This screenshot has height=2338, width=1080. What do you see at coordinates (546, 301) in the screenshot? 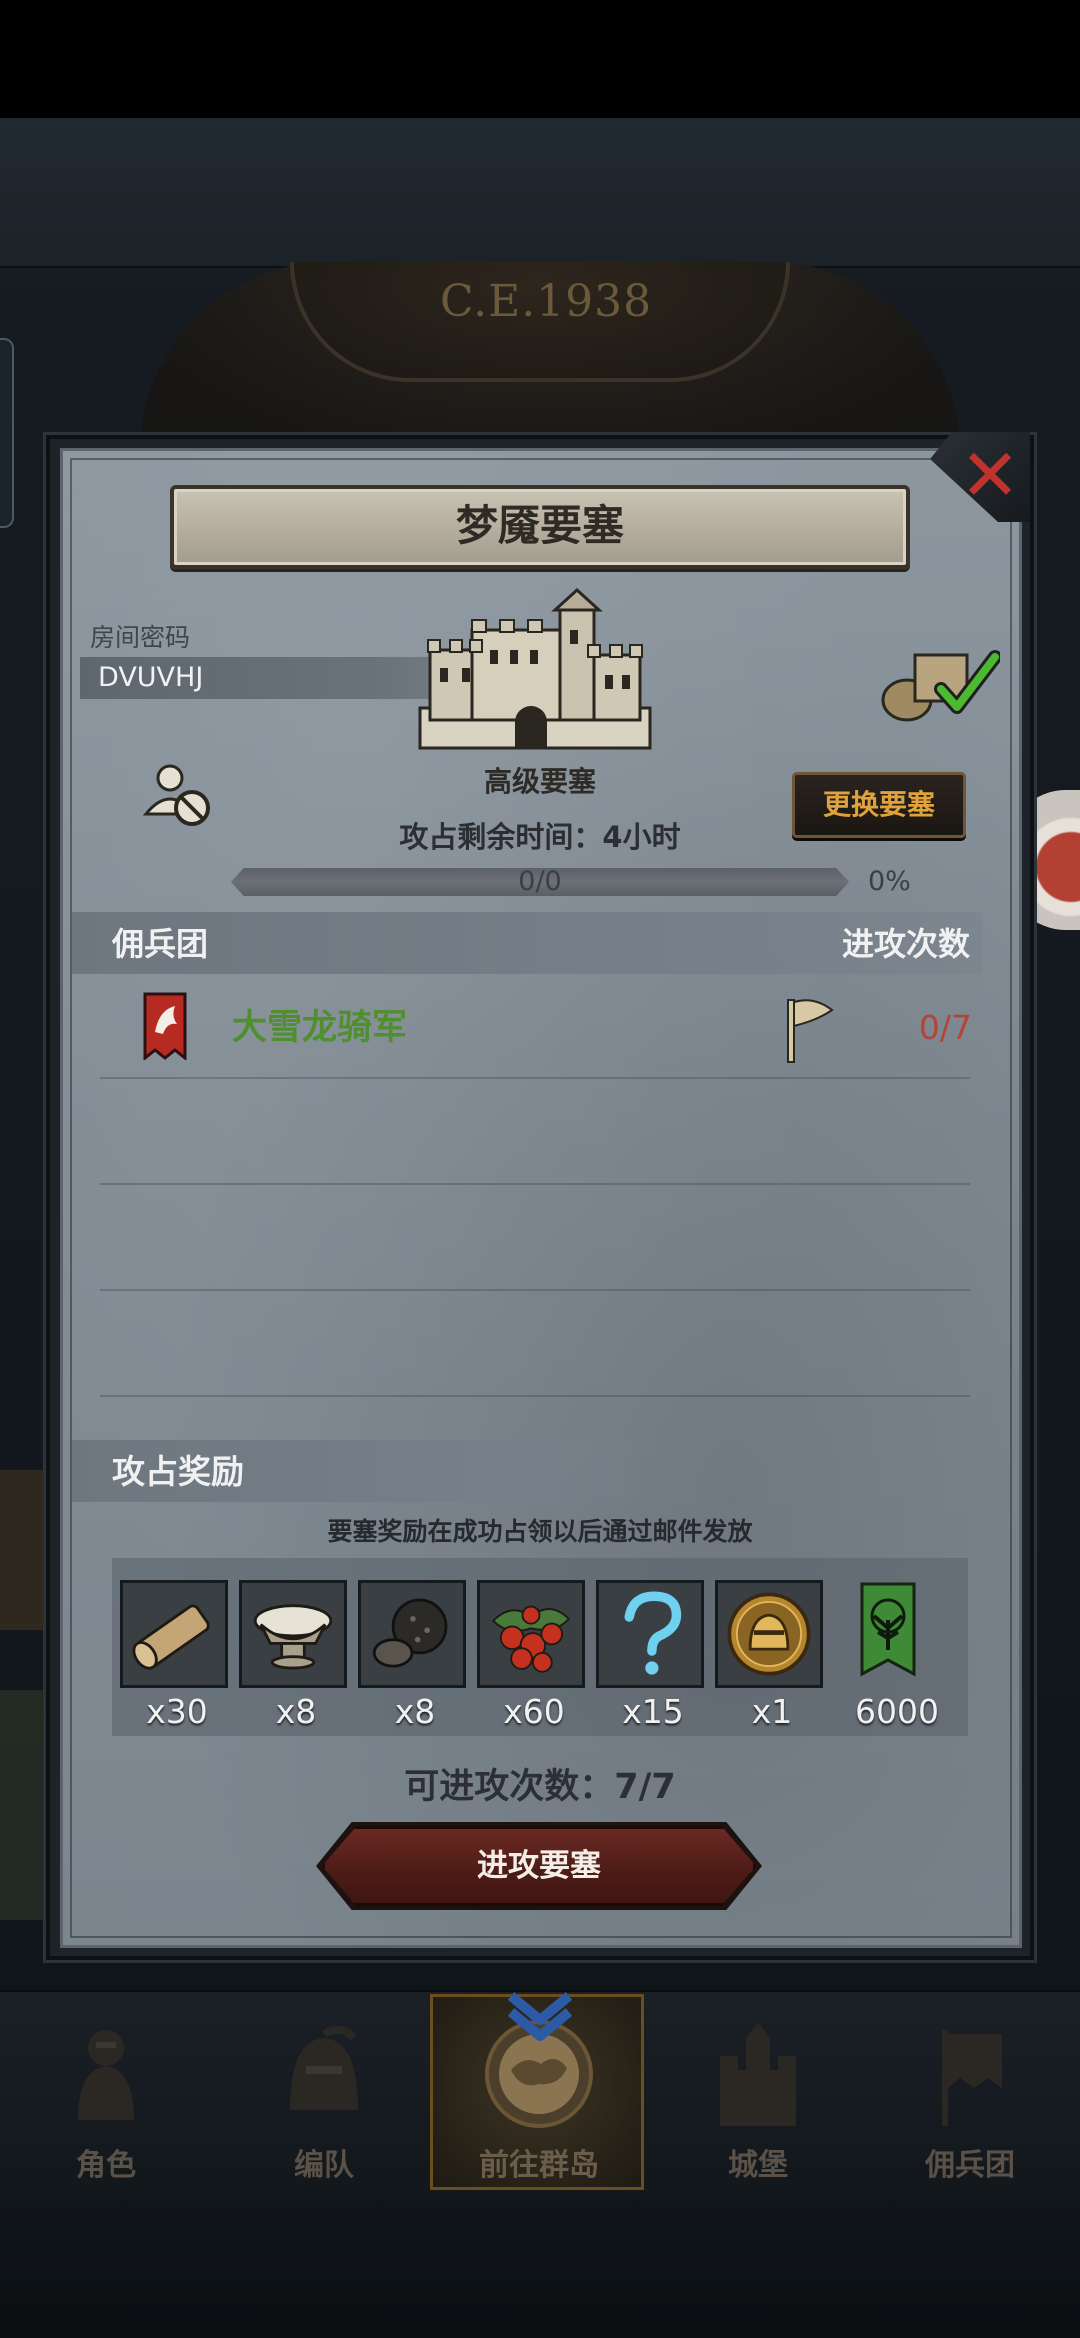
I see `era-year-label: C.E.1938` at bounding box center [546, 301].